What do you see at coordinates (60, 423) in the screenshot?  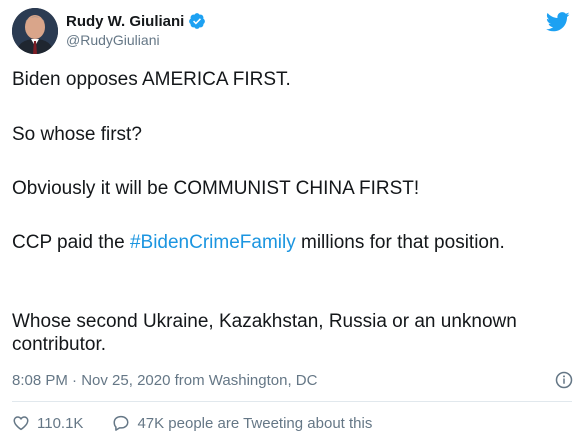 I see `like-count: 110.1K` at bounding box center [60, 423].